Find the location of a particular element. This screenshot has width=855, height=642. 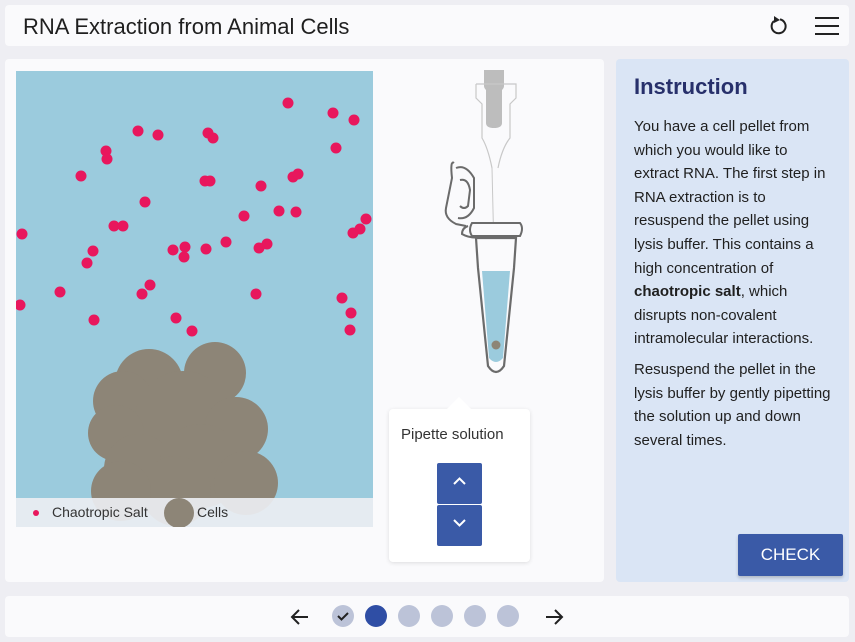

pipette-control-card: Pipette solution is located at coordinates (459, 479).